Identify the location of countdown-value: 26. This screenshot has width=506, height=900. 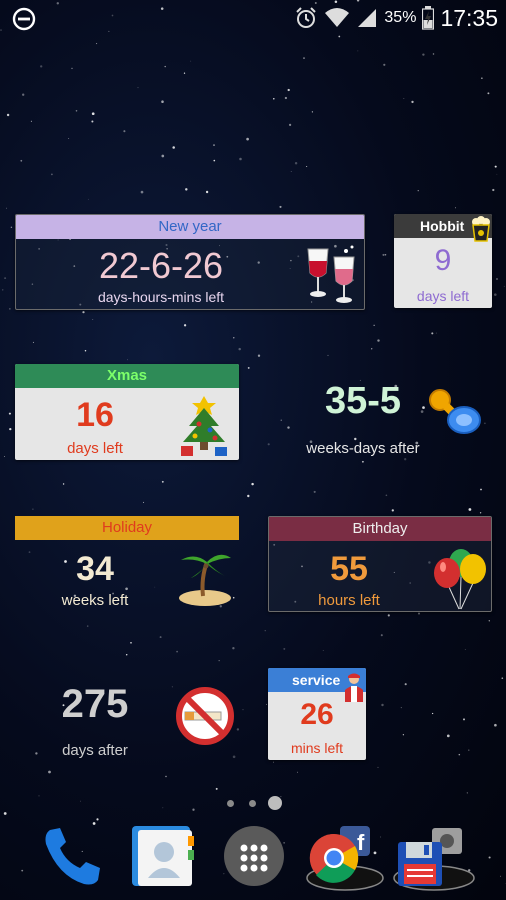
(317, 714).